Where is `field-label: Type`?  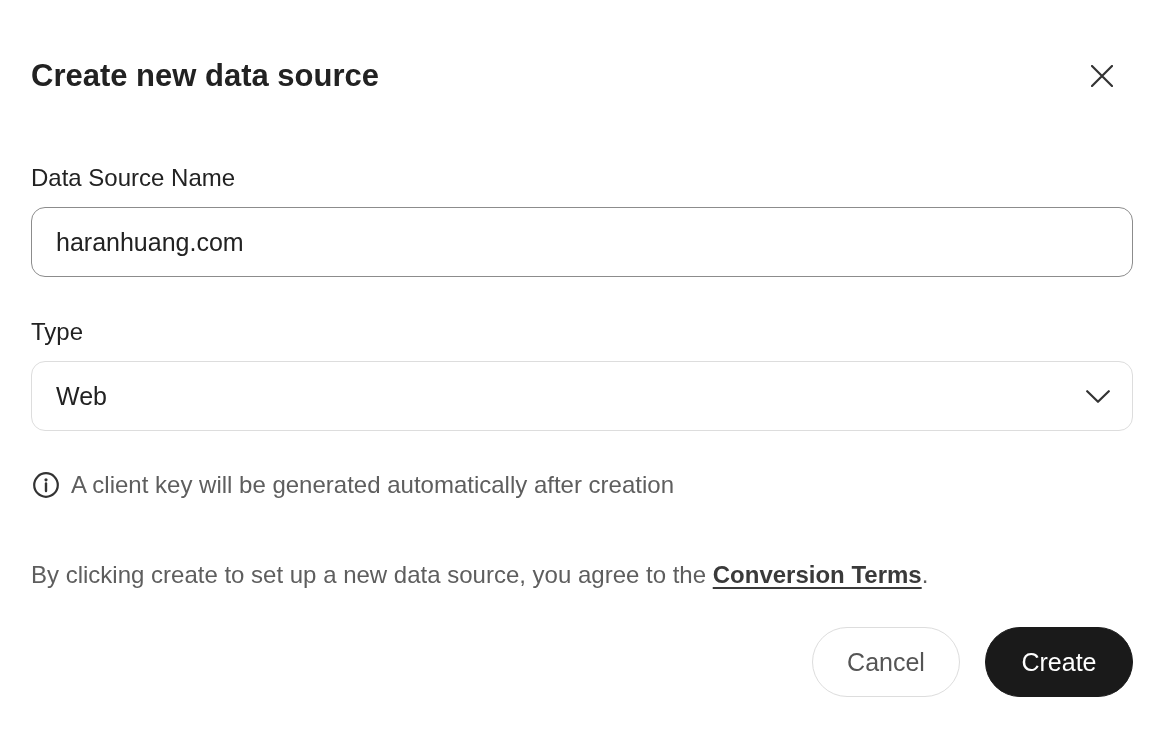
field-label: Type is located at coordinates (58, 332).